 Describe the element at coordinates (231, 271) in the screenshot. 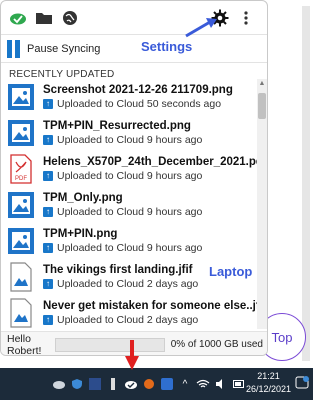

I see `laptop-annotation: Laptop` at that location.